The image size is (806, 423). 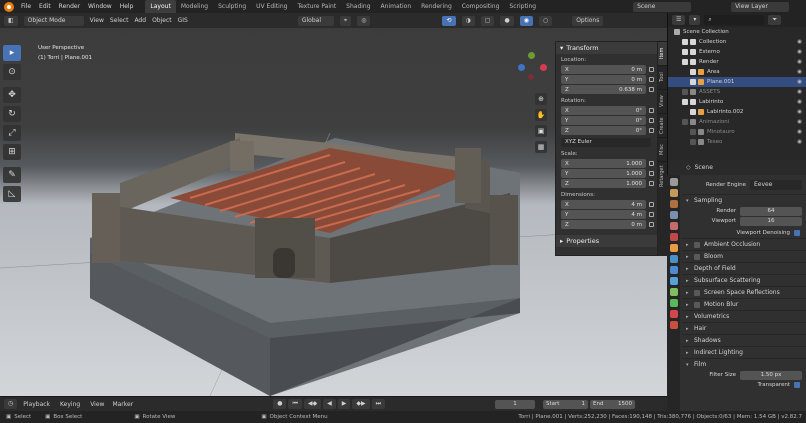 What do you see at coordinates (603, 183) in the screenshot?
I see `scale-z-field: Z 1.000` at bounding box center [603, 183].